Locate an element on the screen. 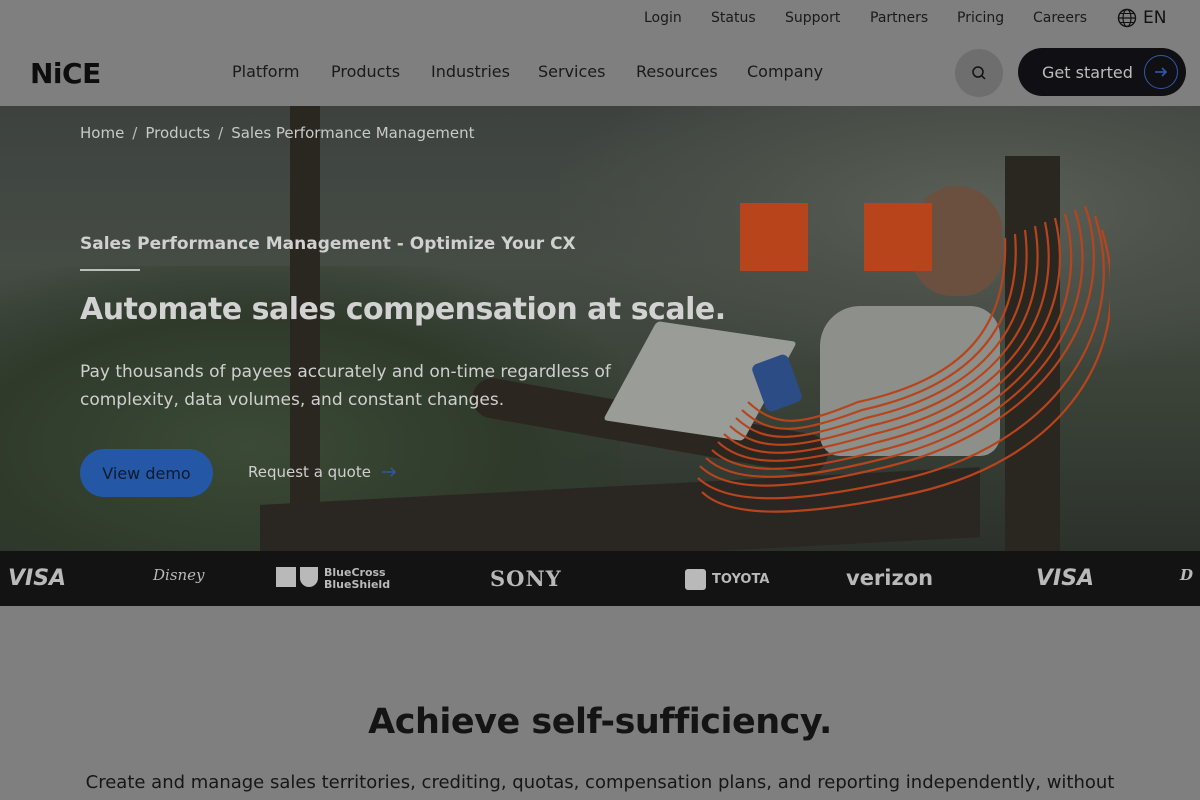 This screenshot has width=1200, height=800. brand-logo-disney: D is located at coordinates (1187, 575).